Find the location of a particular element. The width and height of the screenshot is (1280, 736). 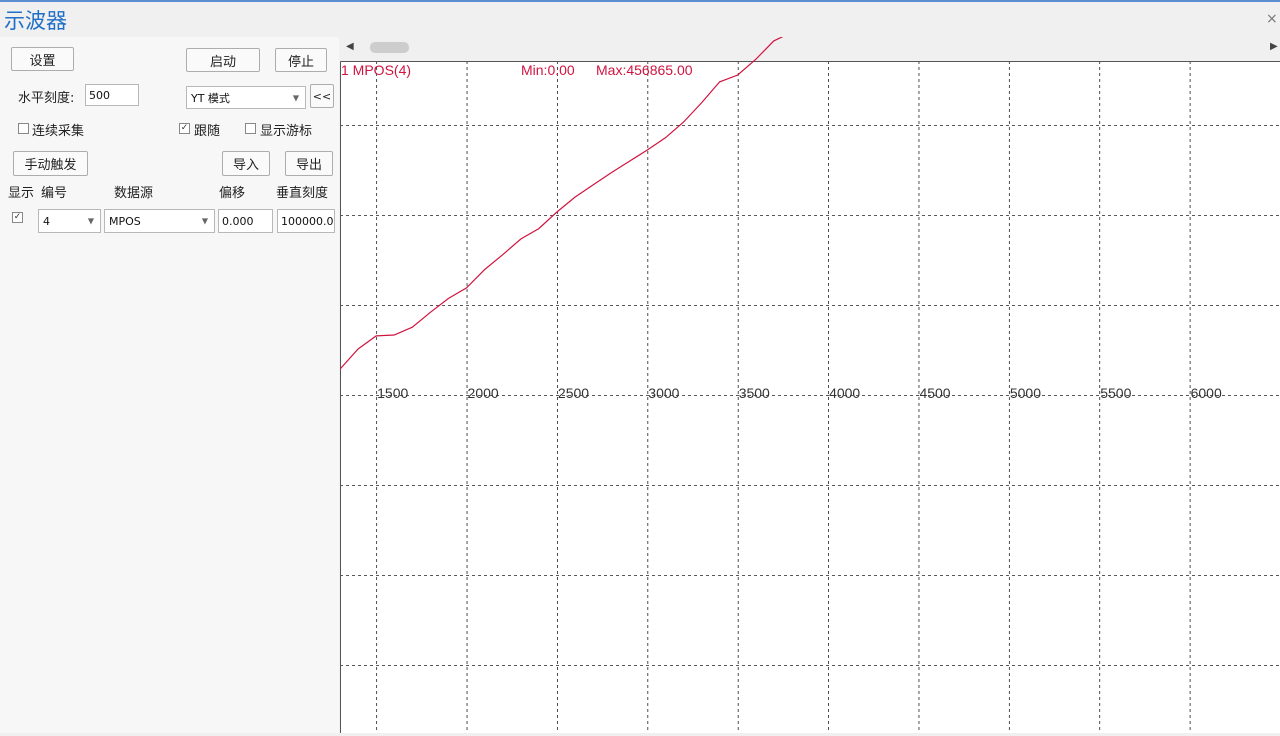

x-tick-label: 1500 is located at coordinates (392, 393).